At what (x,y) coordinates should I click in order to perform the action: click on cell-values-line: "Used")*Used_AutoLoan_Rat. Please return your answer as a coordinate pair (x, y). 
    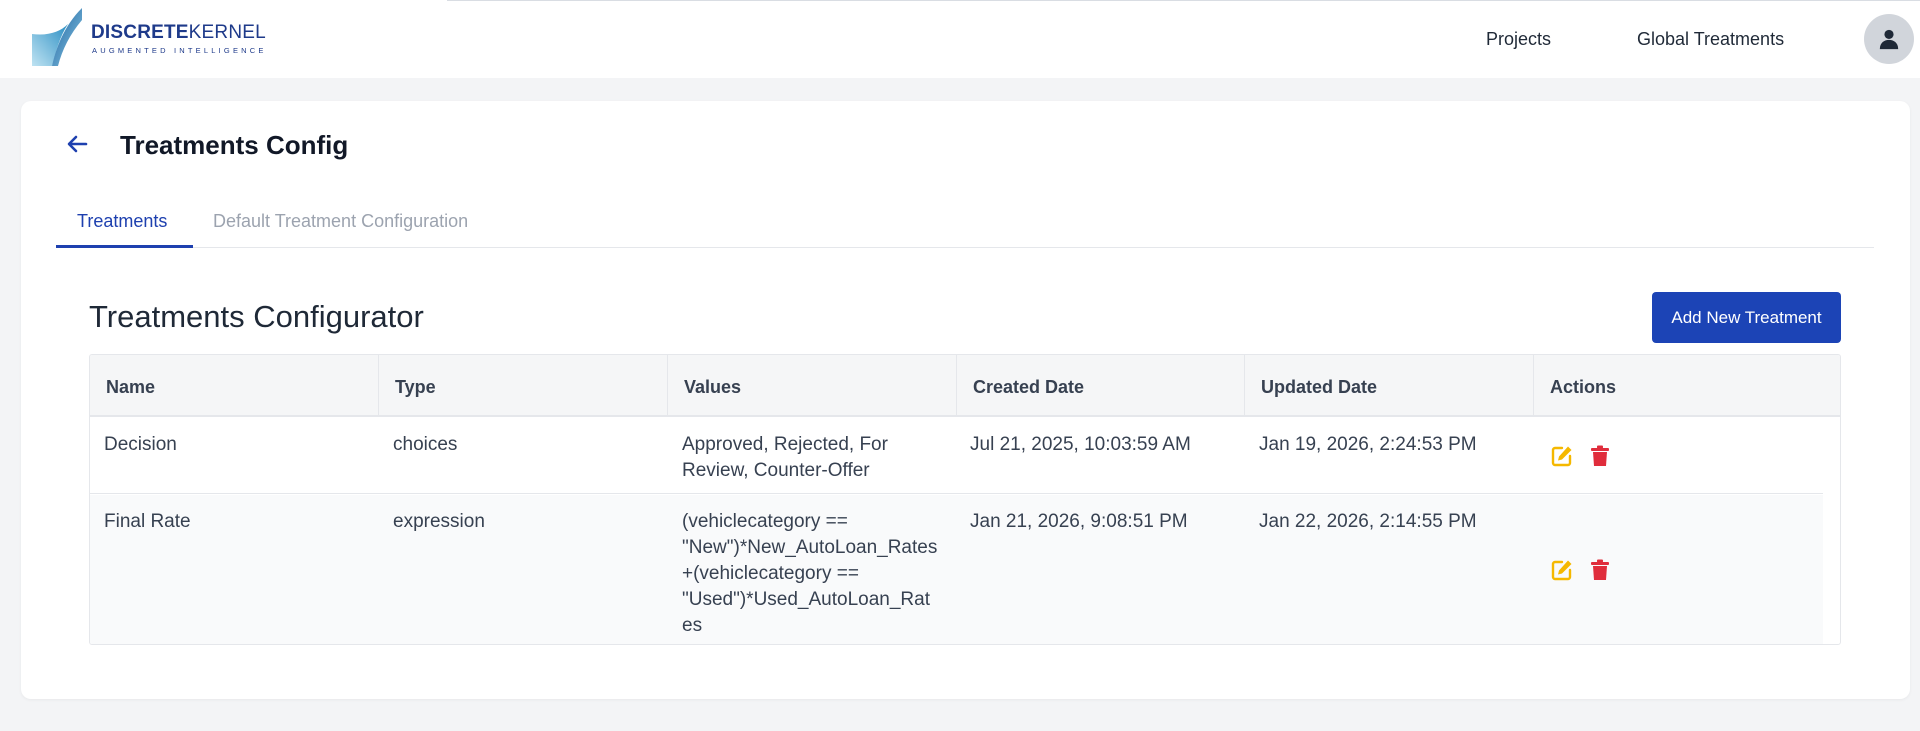
    Looking at the image, I should click on (806, 599).